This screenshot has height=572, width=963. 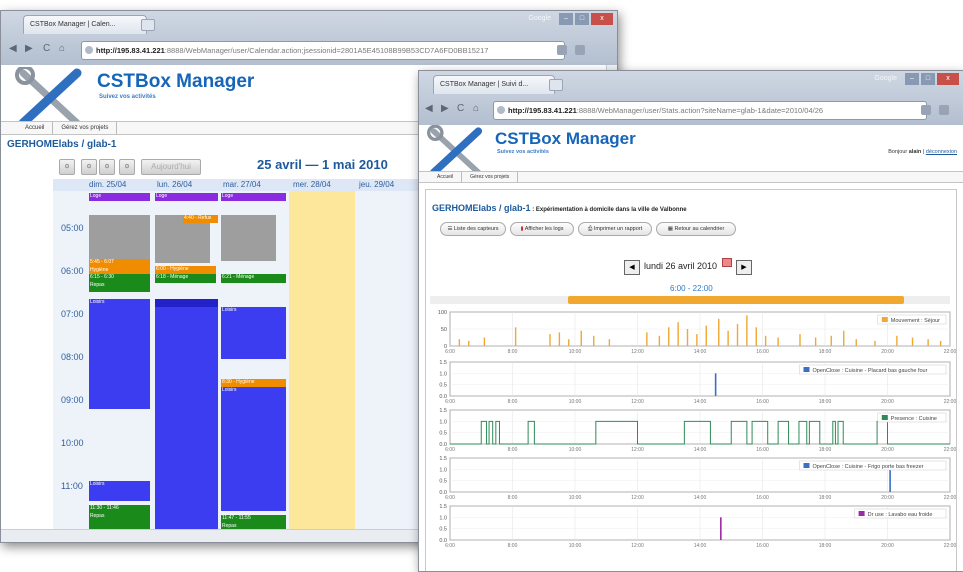 I want to click on legend-swatch, so click(x=861, y=513).